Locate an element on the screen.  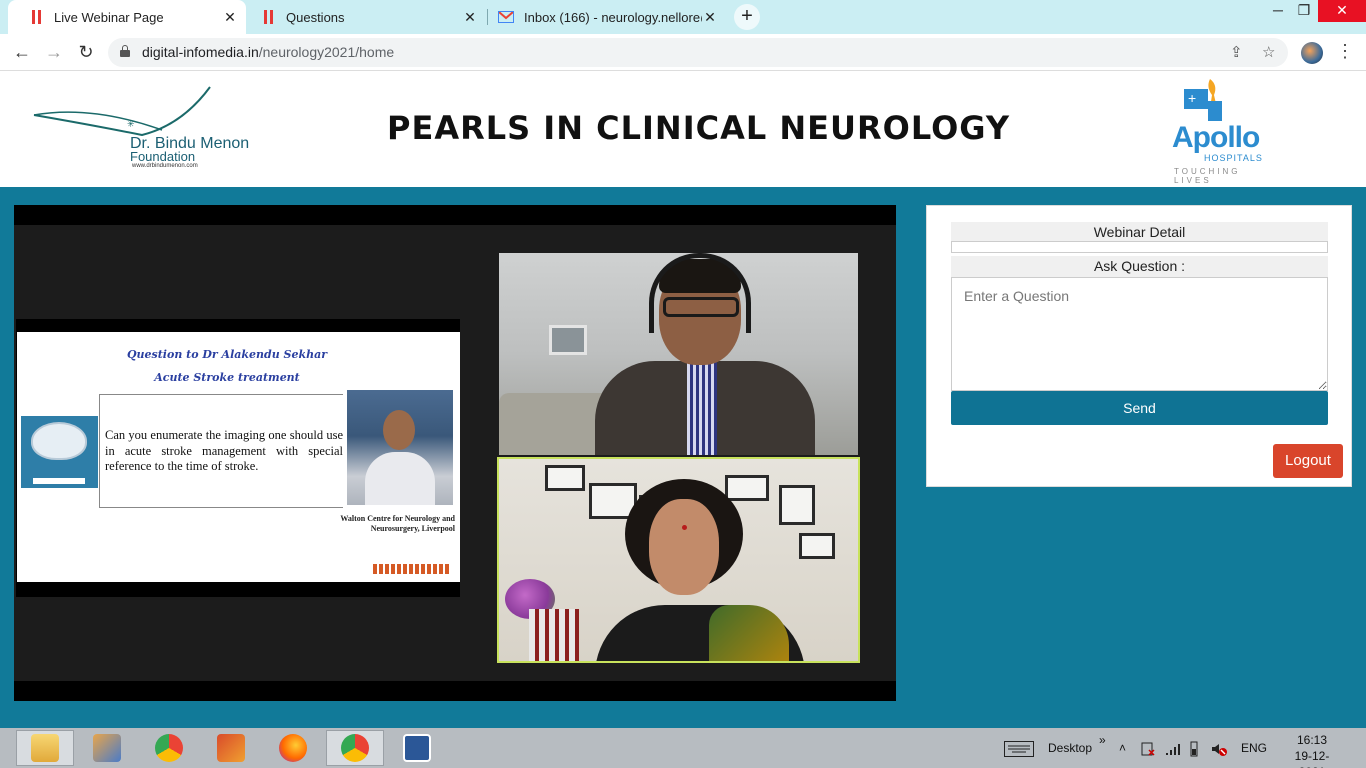
clock-time: 16:13 is located at coordinates (1312, 740).